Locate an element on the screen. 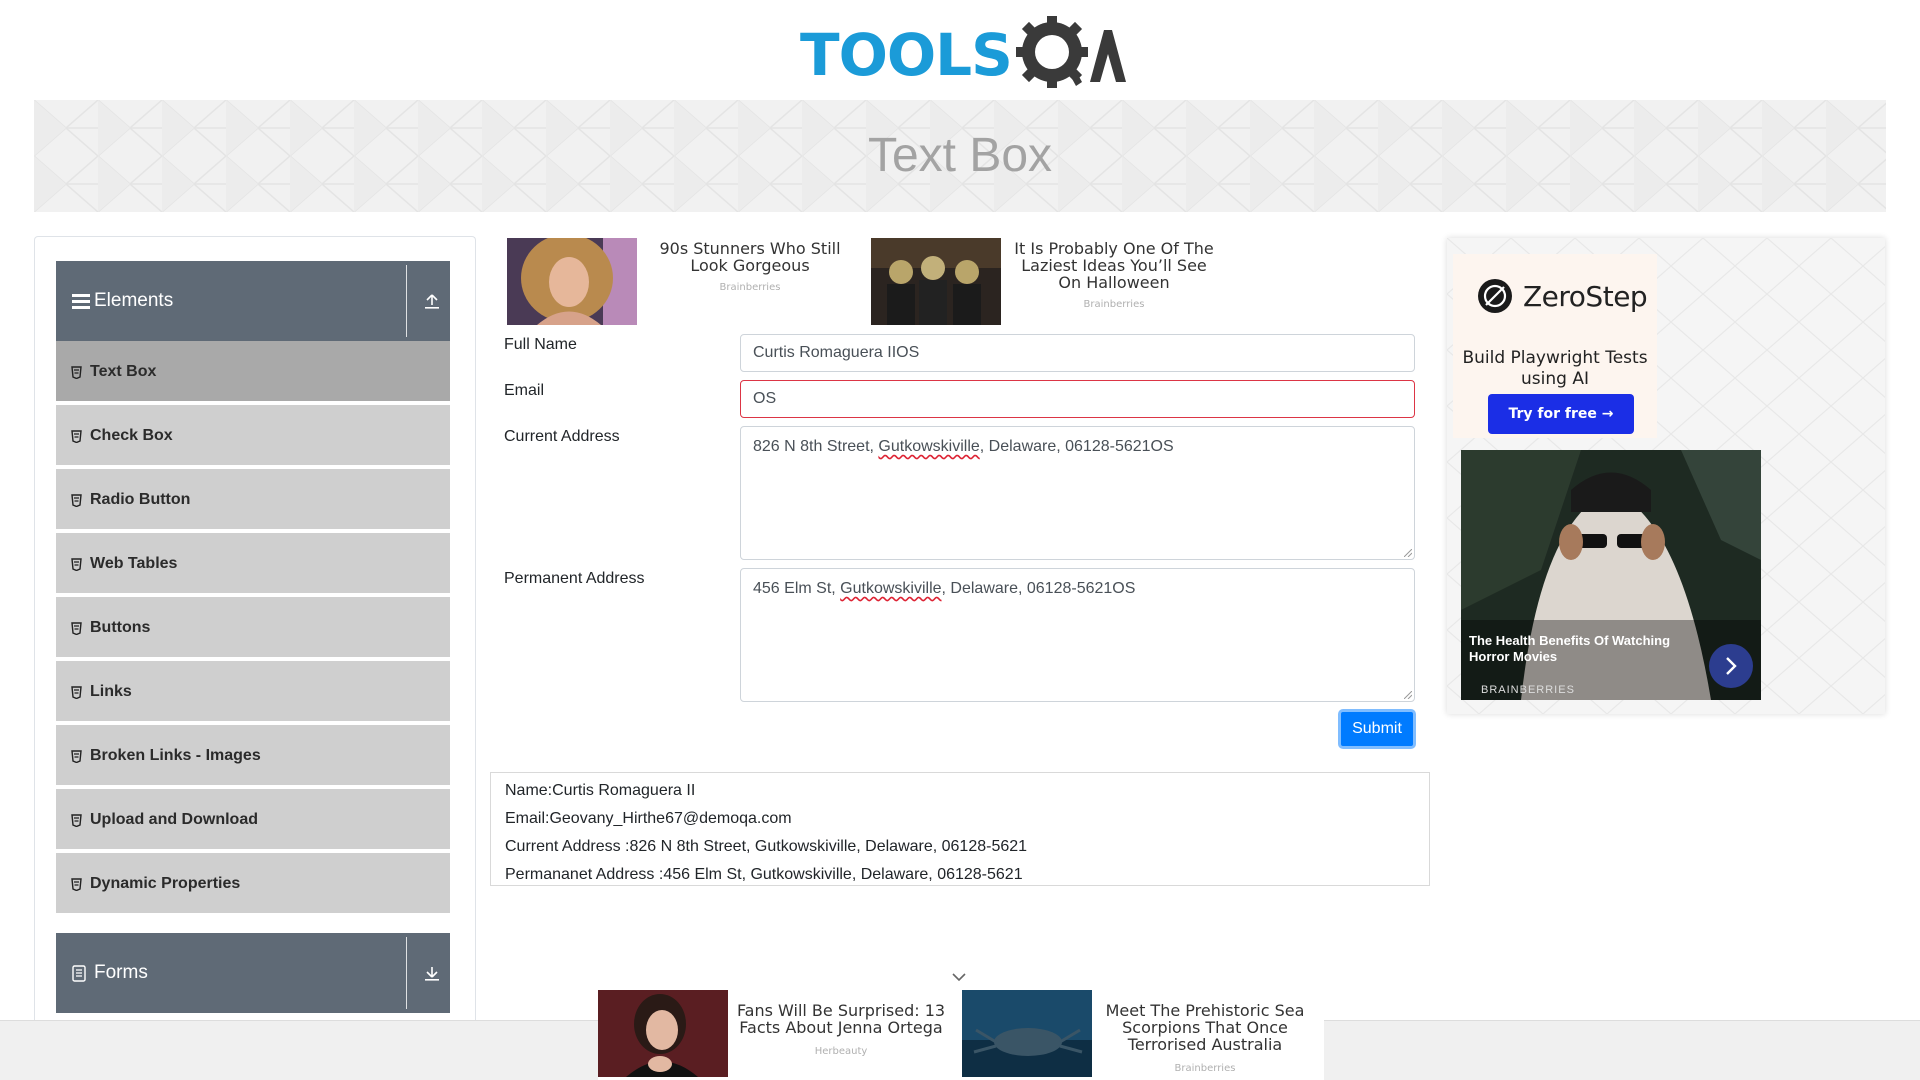 Image resolution: width=1920 pixels, height=1080 pixels. sidebar-item-links: Links is located at coordinates (253, 692).